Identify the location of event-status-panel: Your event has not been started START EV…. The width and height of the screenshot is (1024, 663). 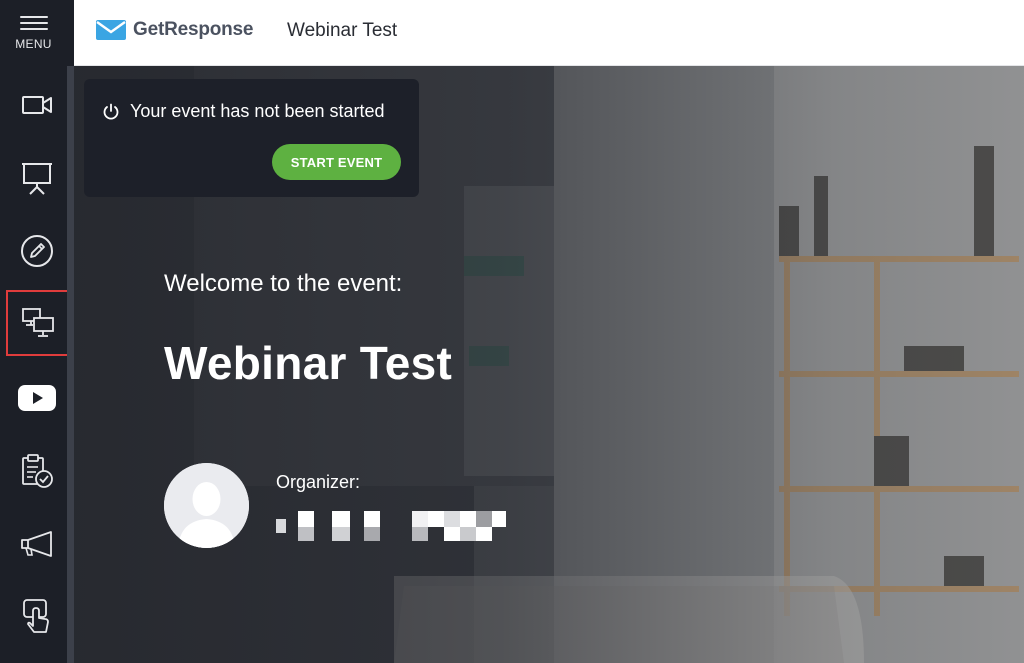
(251, 138).